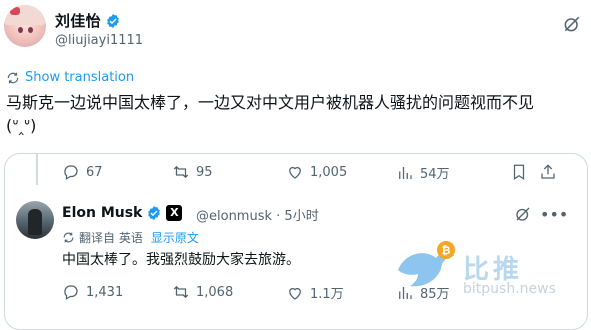 The height and width of the screenshot is (330, 591). Describe the element at coordinates (37, 169) in the screenshot. I see `thread-line` at that location.